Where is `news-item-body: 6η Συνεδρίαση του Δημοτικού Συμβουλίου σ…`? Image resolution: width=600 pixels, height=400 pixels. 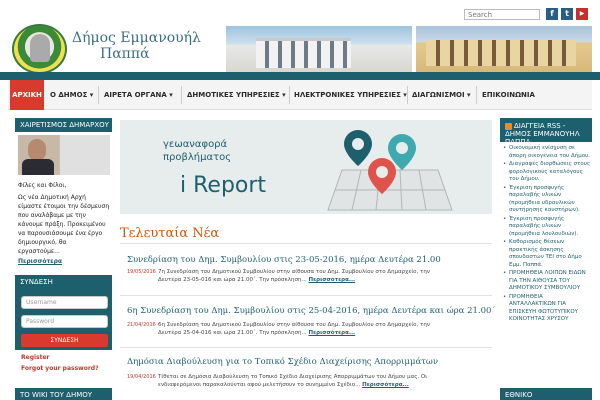 news-item-body: 6η Συνεδρίαση του Δημοτικού Συμβουλίου σ… is located at coordinates (306, 329).